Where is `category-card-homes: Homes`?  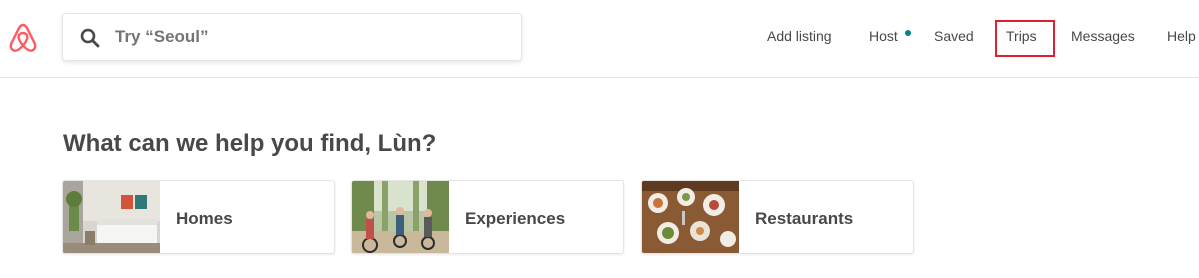
category-card-homes: Homes is located at coordinates (198, 217).